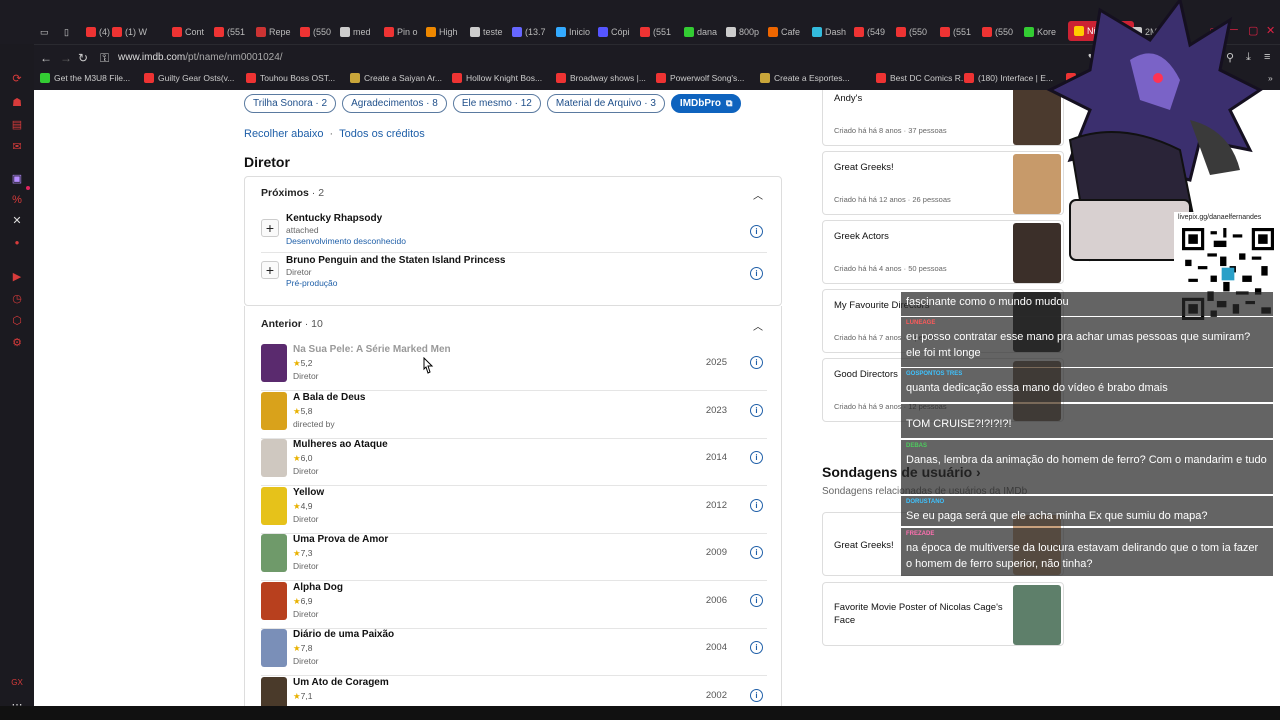 The height and width of the screenshot is (720, 1280). I want to click on app-icon: ●, so click(17, 242).